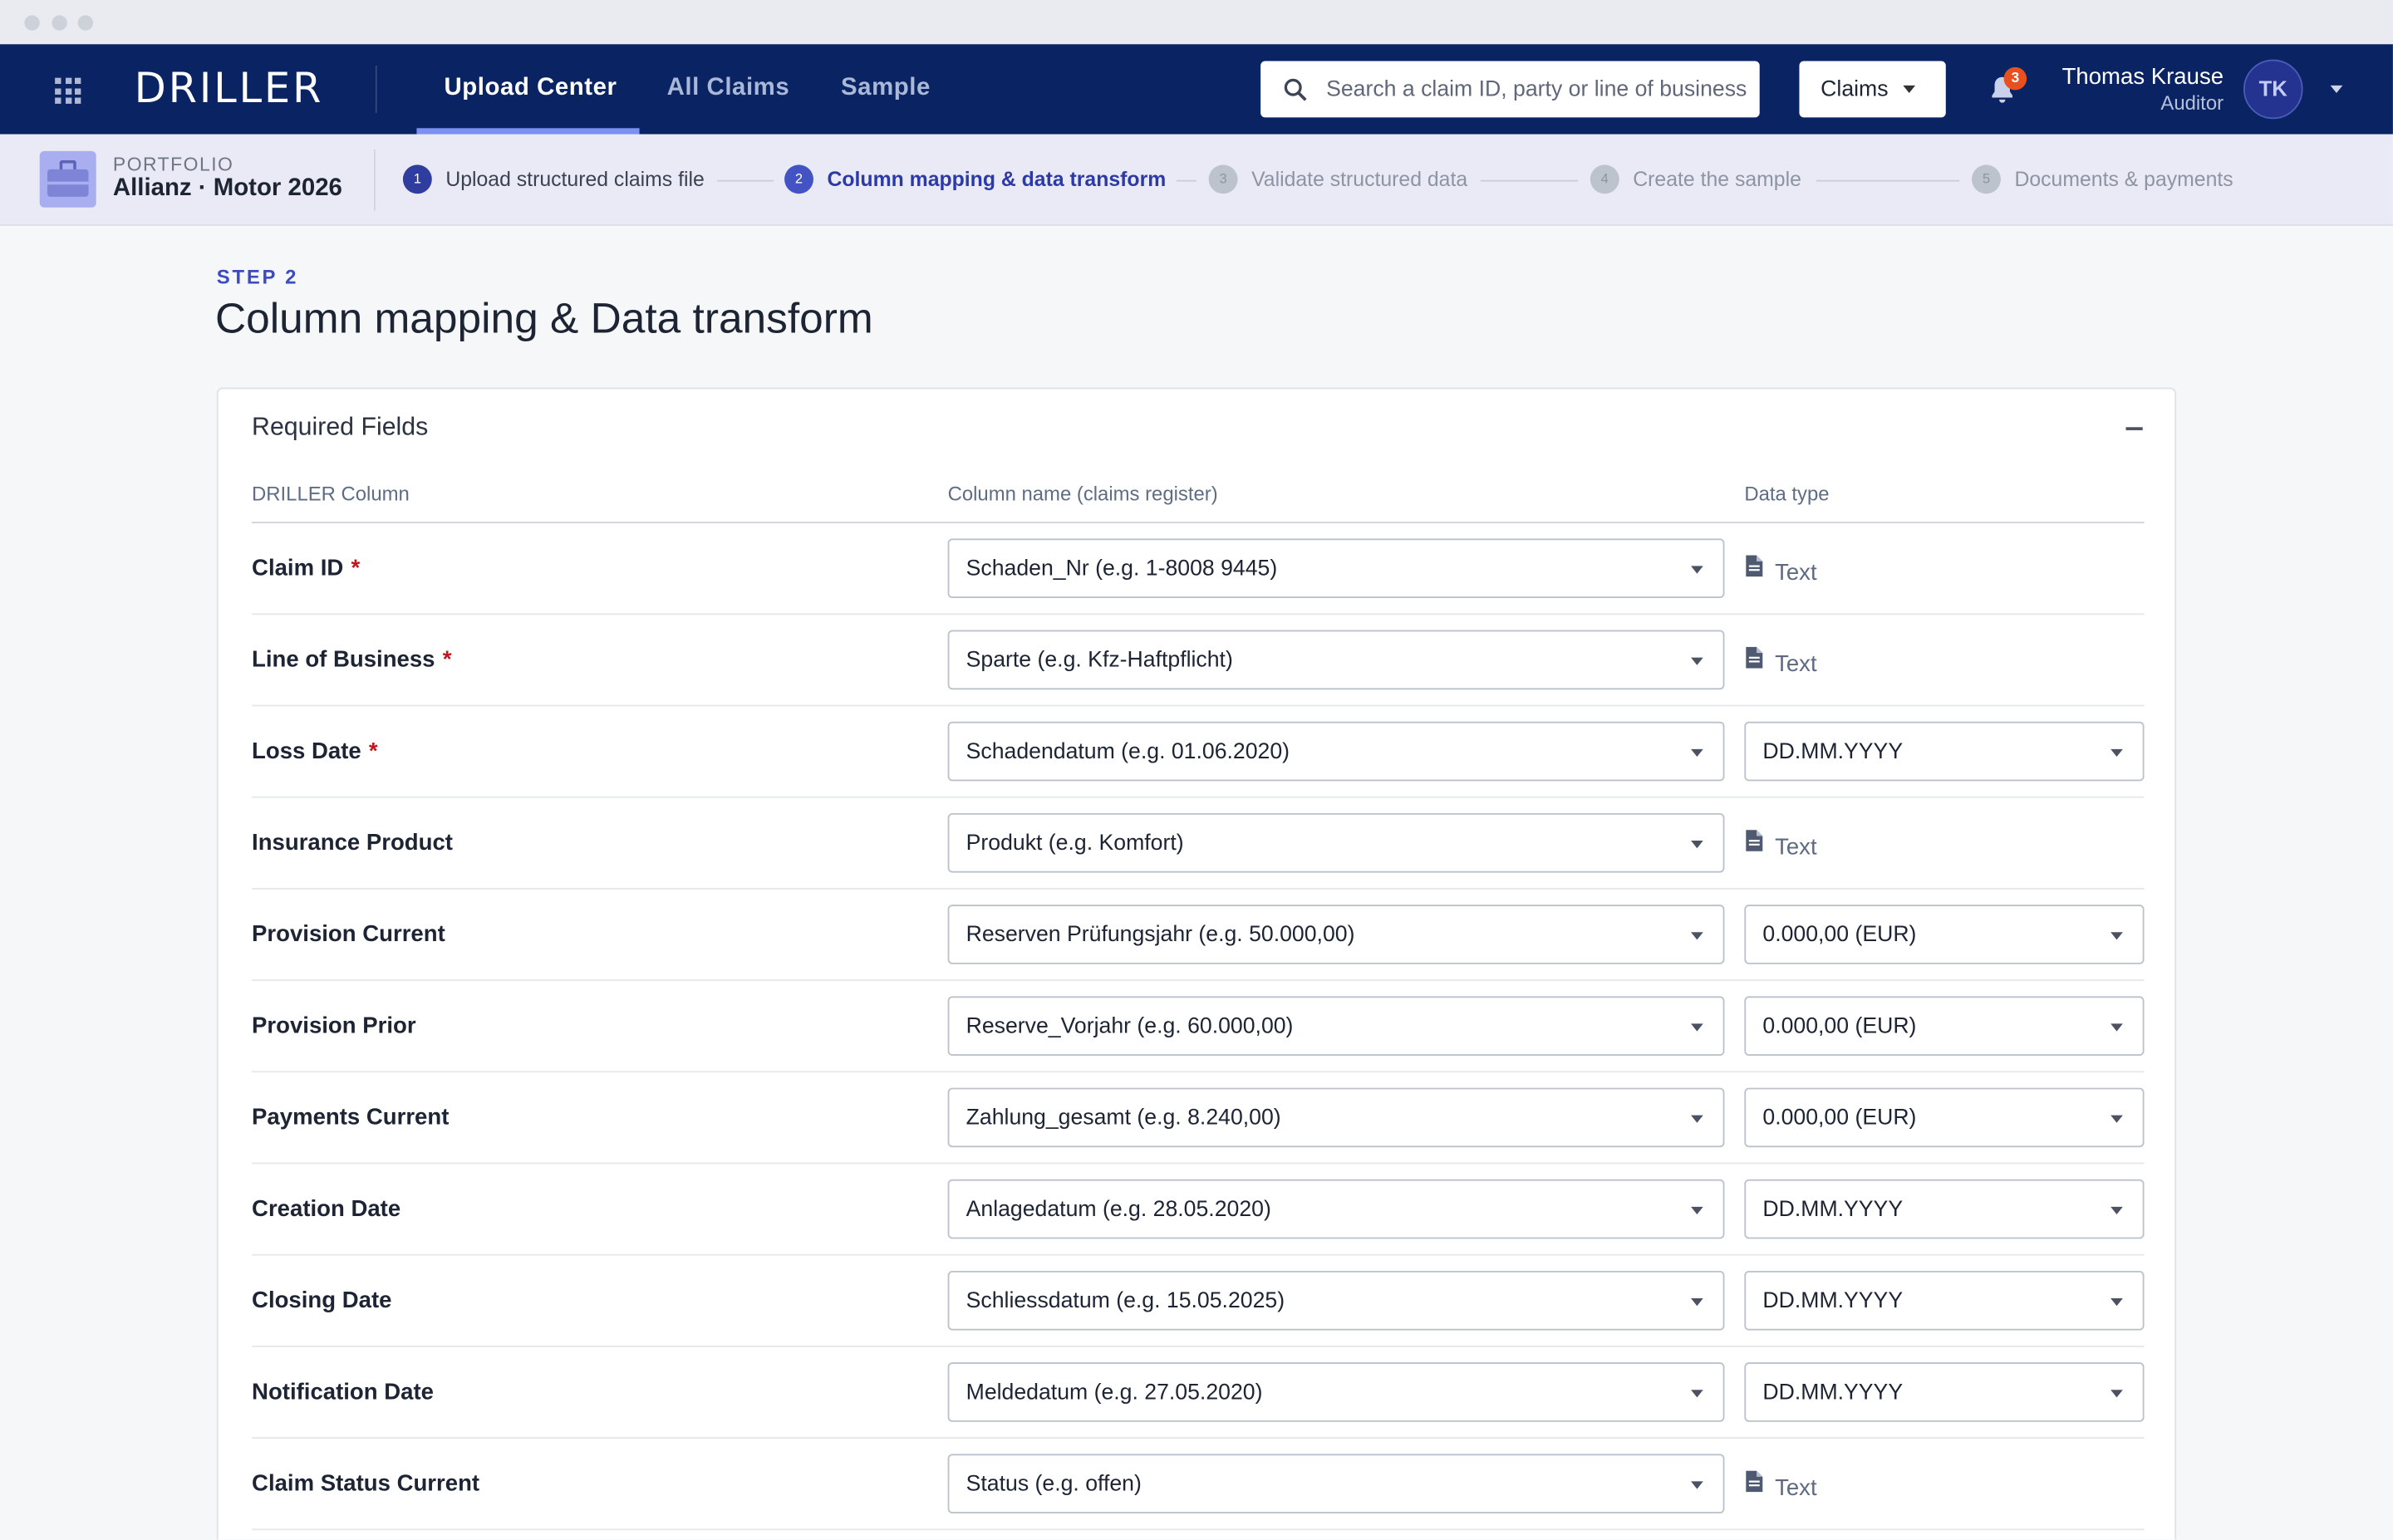 This screenshot has width=2393, height=1540. What do you see at coordinates (1336, 660) in the screenshot?
I see `column-select: Sparte (e.g. Kfz-Haftpflicht)` at bounding box center [1336, 660].